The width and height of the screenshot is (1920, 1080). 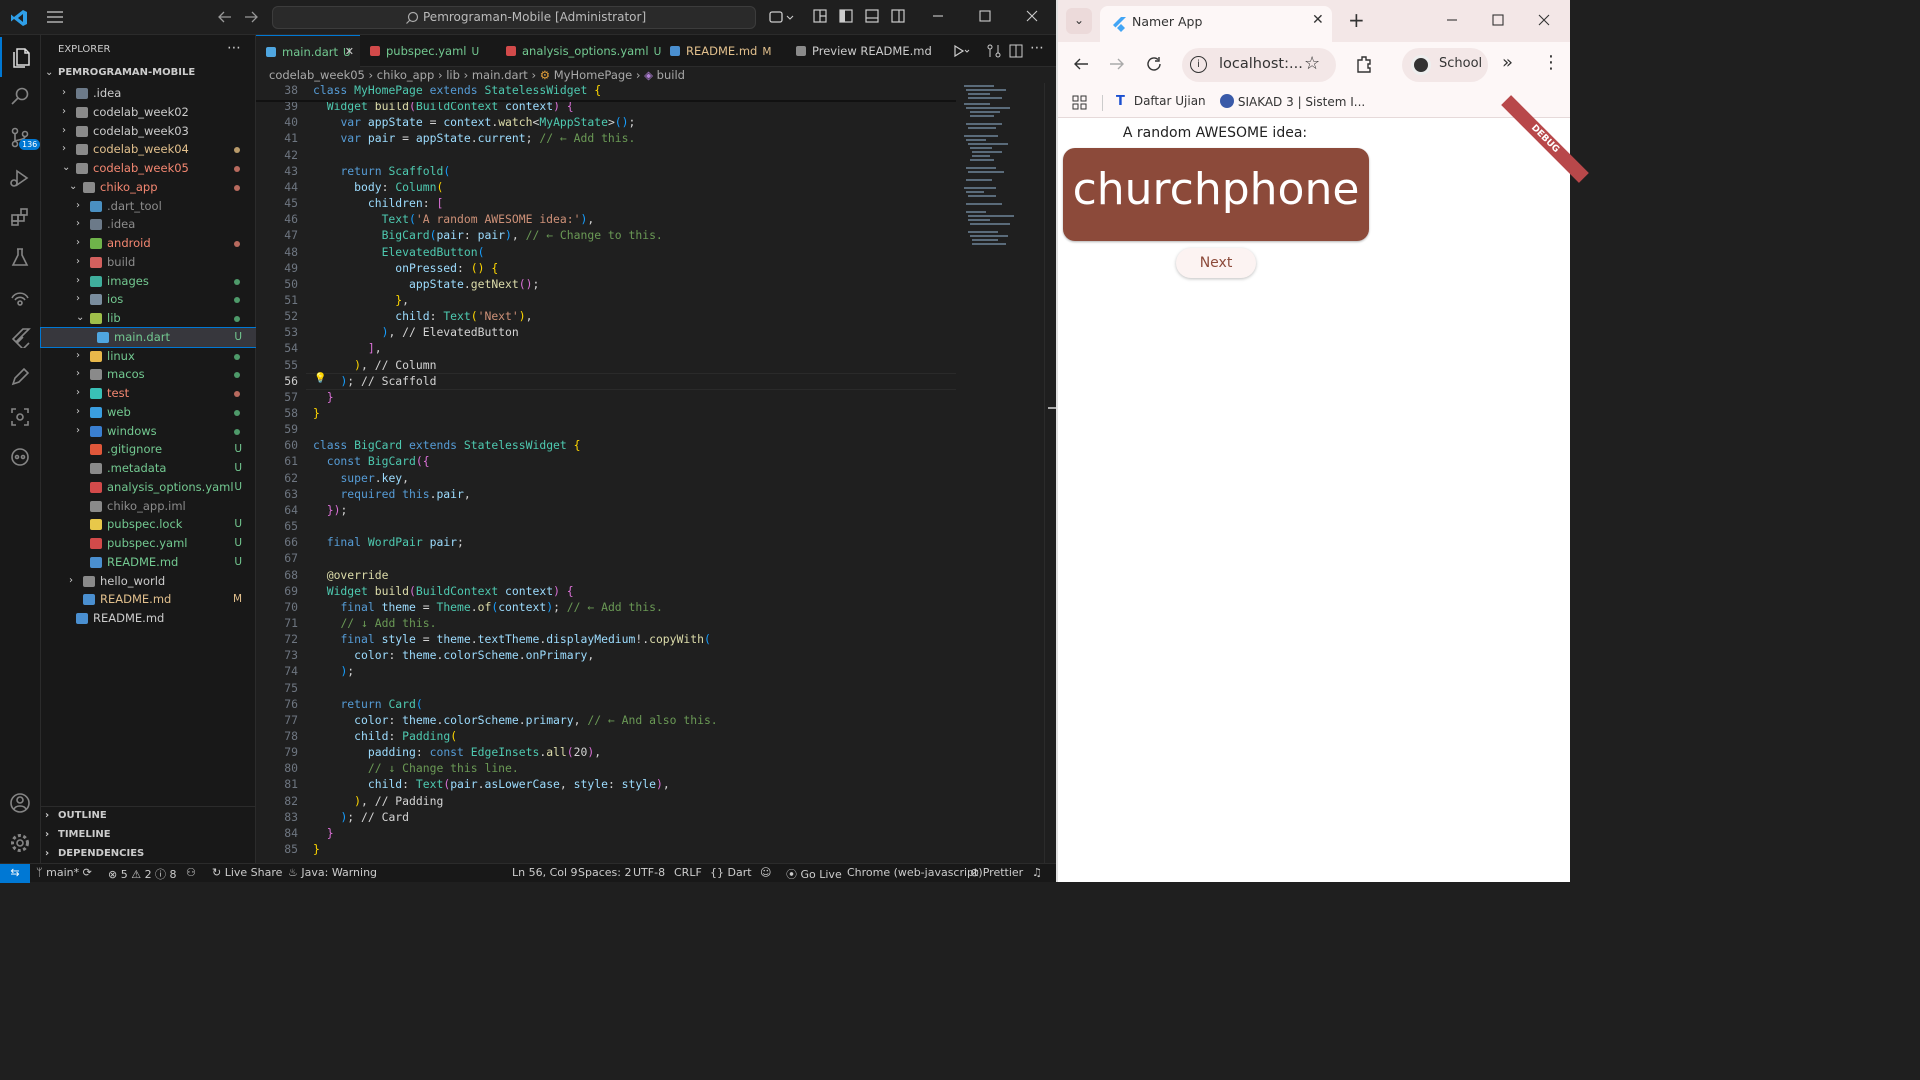 I want to click on problems-item: ⊗ 5 ⚠ 2 ⓘ 8, so click(x=142, y=874).